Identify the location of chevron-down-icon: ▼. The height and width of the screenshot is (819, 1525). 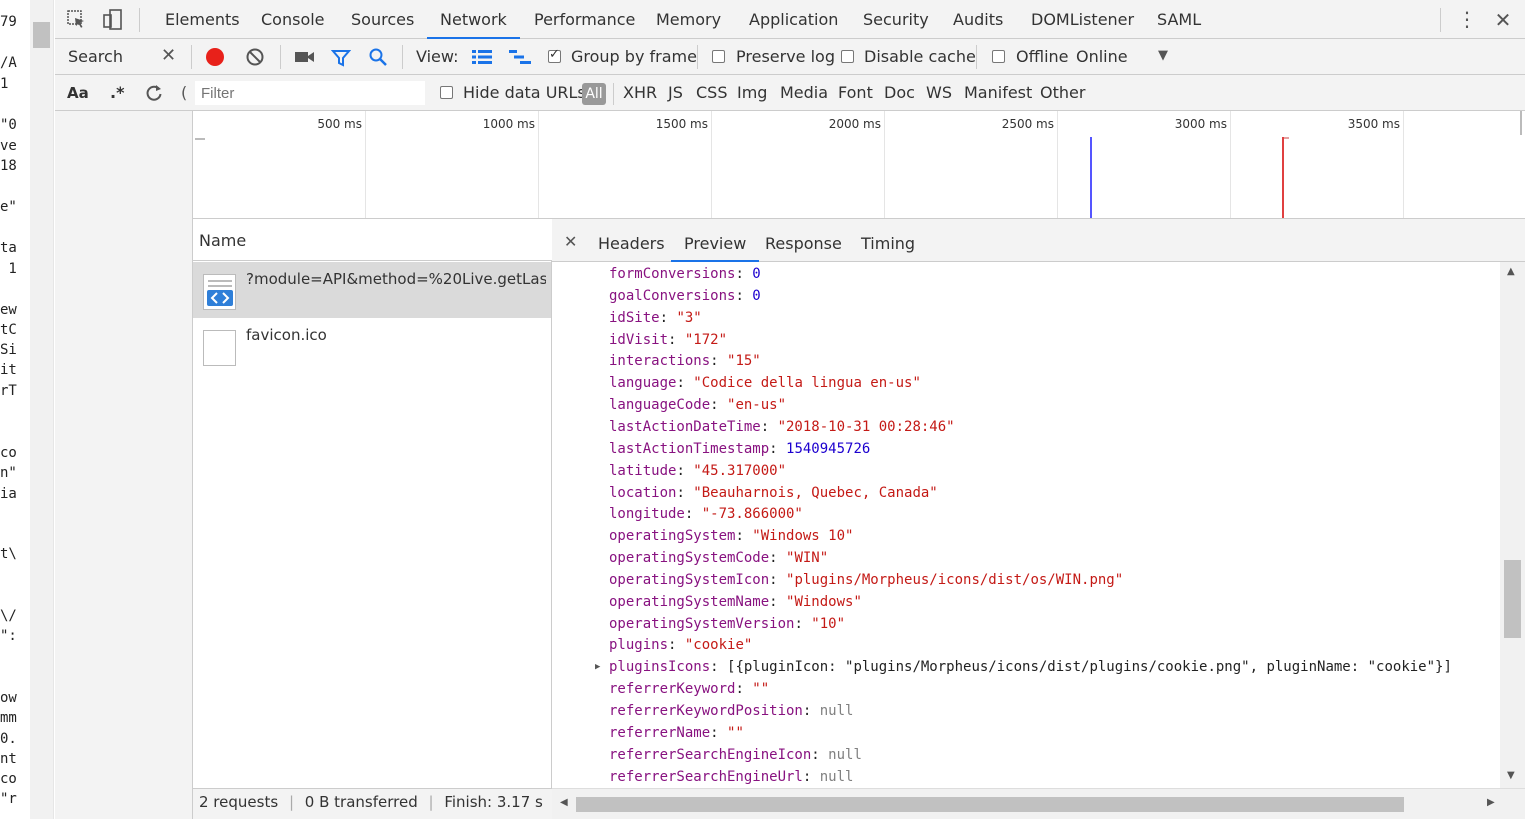
(1163, 55).